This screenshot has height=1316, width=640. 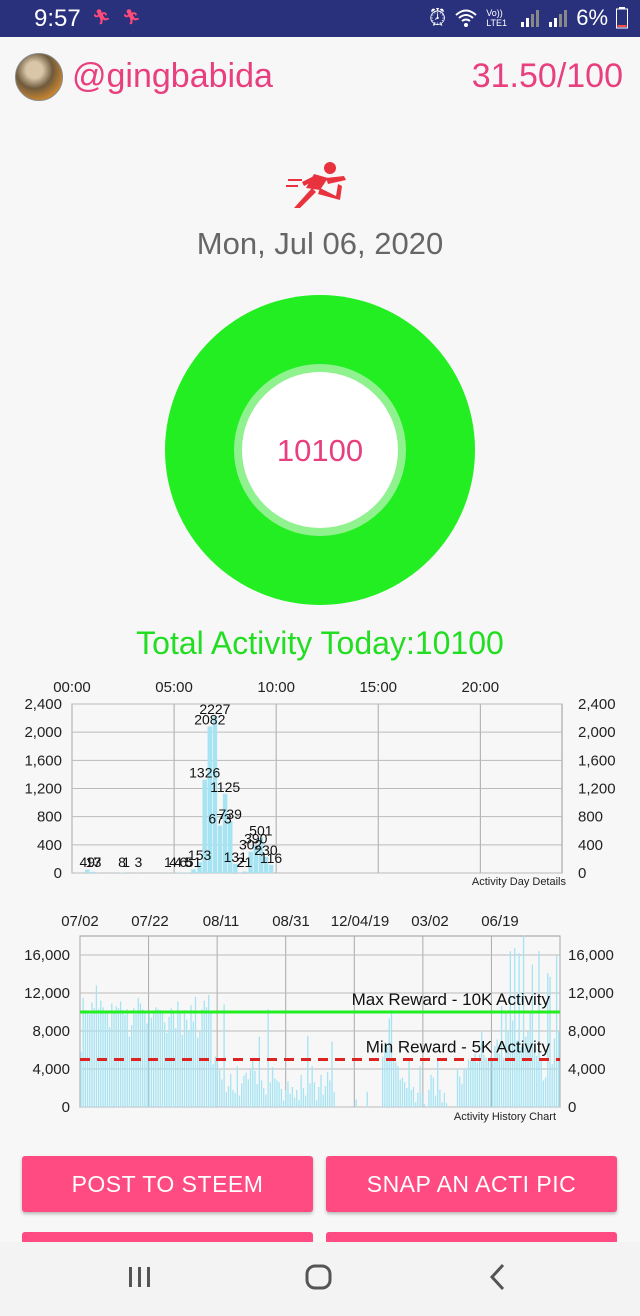 What do you see at coordinates (276, 687) in the screenshot?
I see `x-tick-label: 10:00` at bounding box center [276, 687].